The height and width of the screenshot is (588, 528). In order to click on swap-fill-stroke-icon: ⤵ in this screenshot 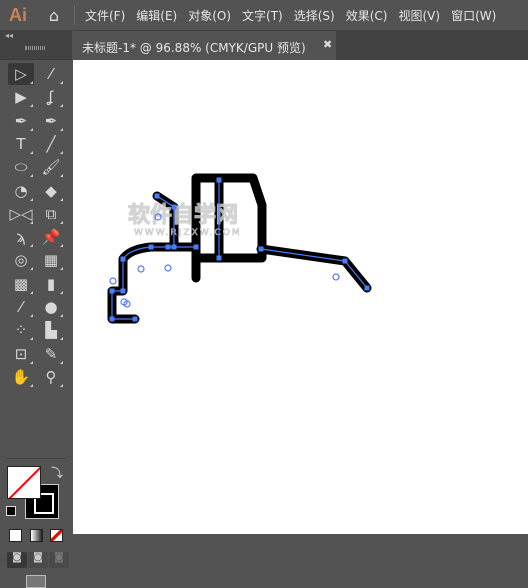, I will do `click(57, 472)`.